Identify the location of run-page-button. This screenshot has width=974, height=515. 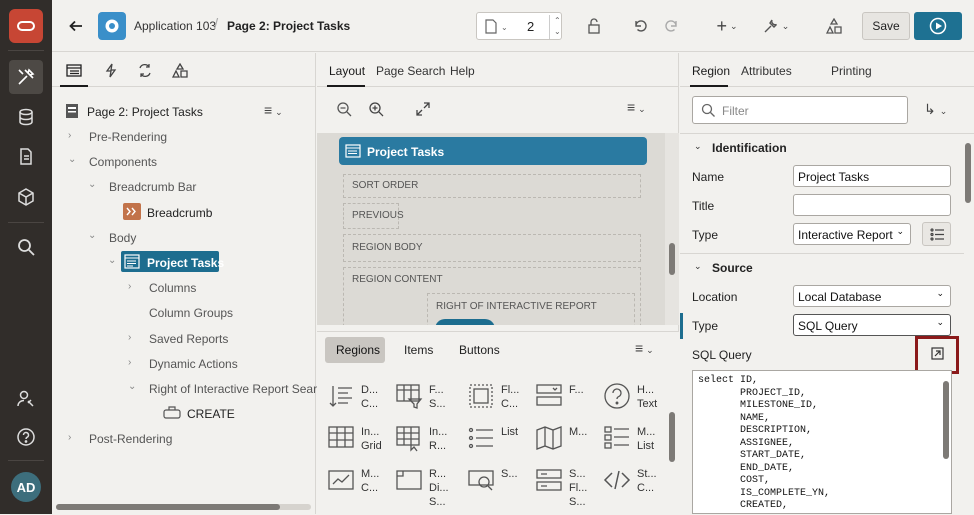
(938, 26).